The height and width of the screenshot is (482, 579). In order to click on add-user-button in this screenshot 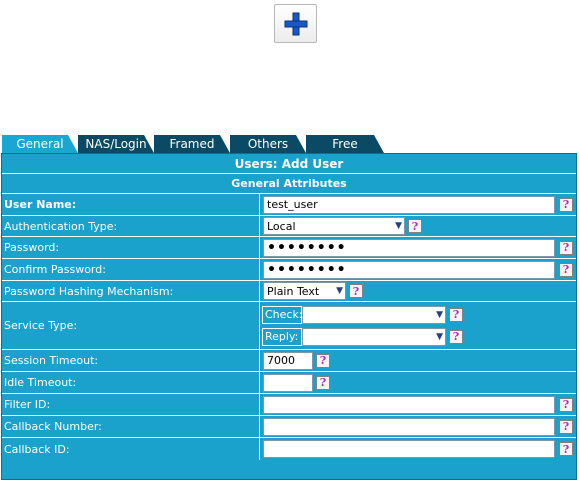, I will do `click(295, 23)`.